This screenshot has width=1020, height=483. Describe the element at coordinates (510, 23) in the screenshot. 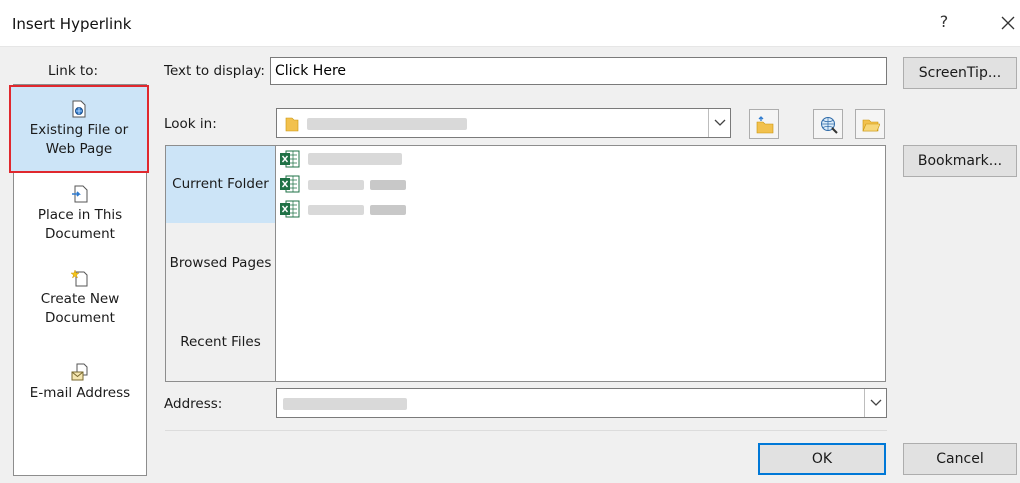

I see `title-bar: Insert Hyperlink ?` at that location.